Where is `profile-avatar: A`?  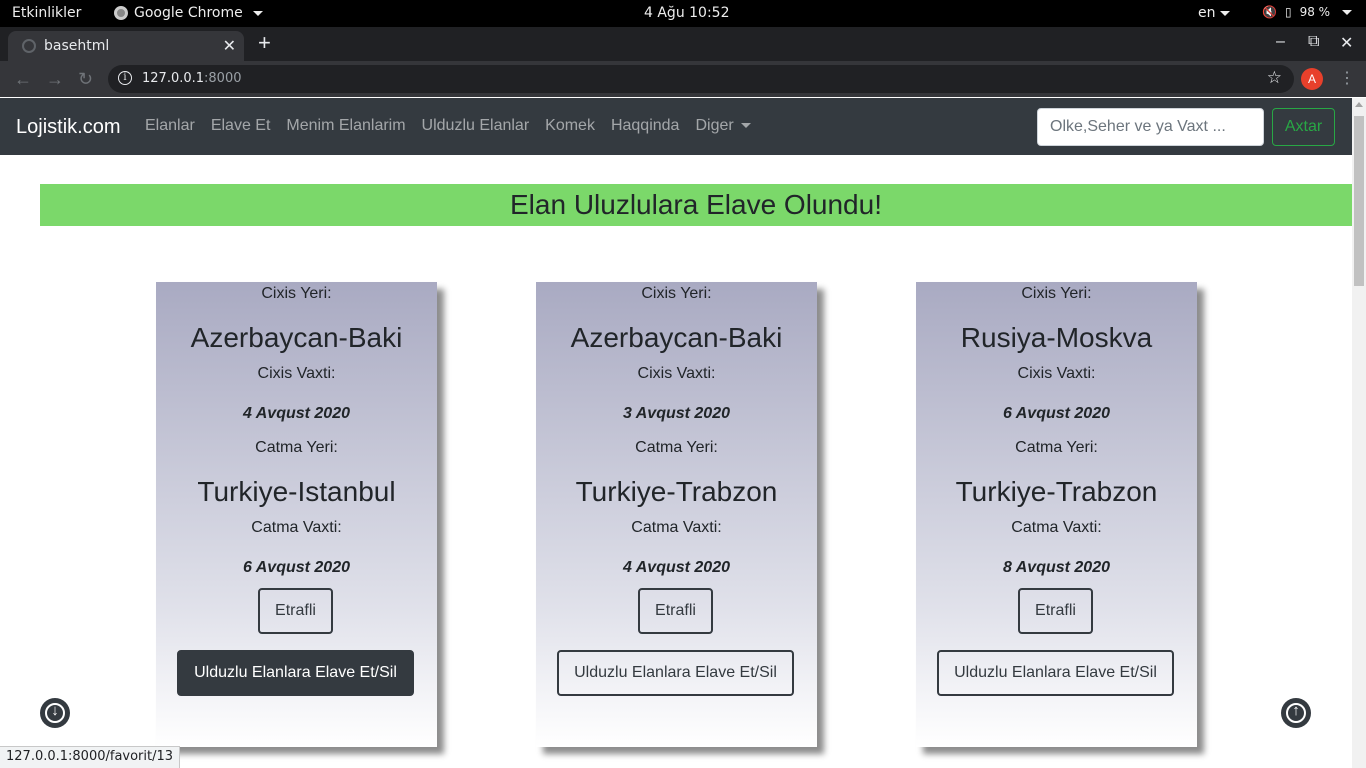
profile-avatar: A is located at coordinates (1312, 79).